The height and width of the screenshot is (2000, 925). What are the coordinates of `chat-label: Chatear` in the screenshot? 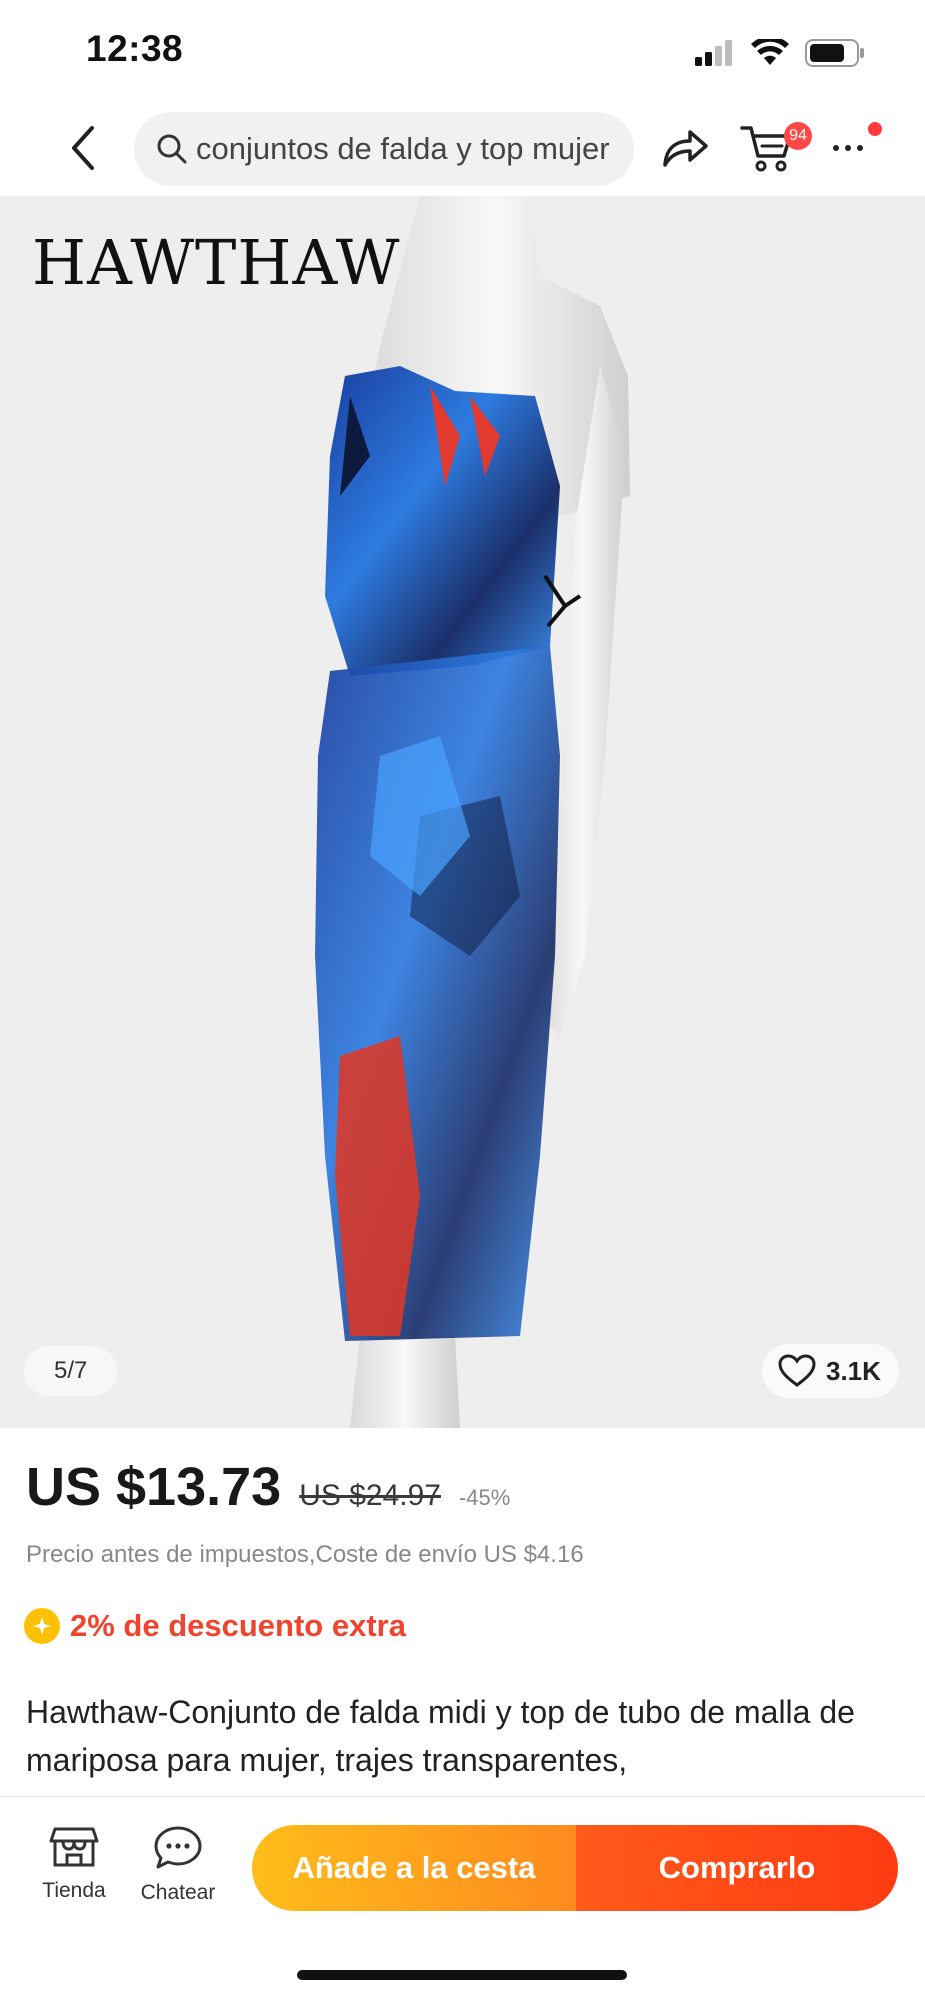 It's located at (178, 1892).